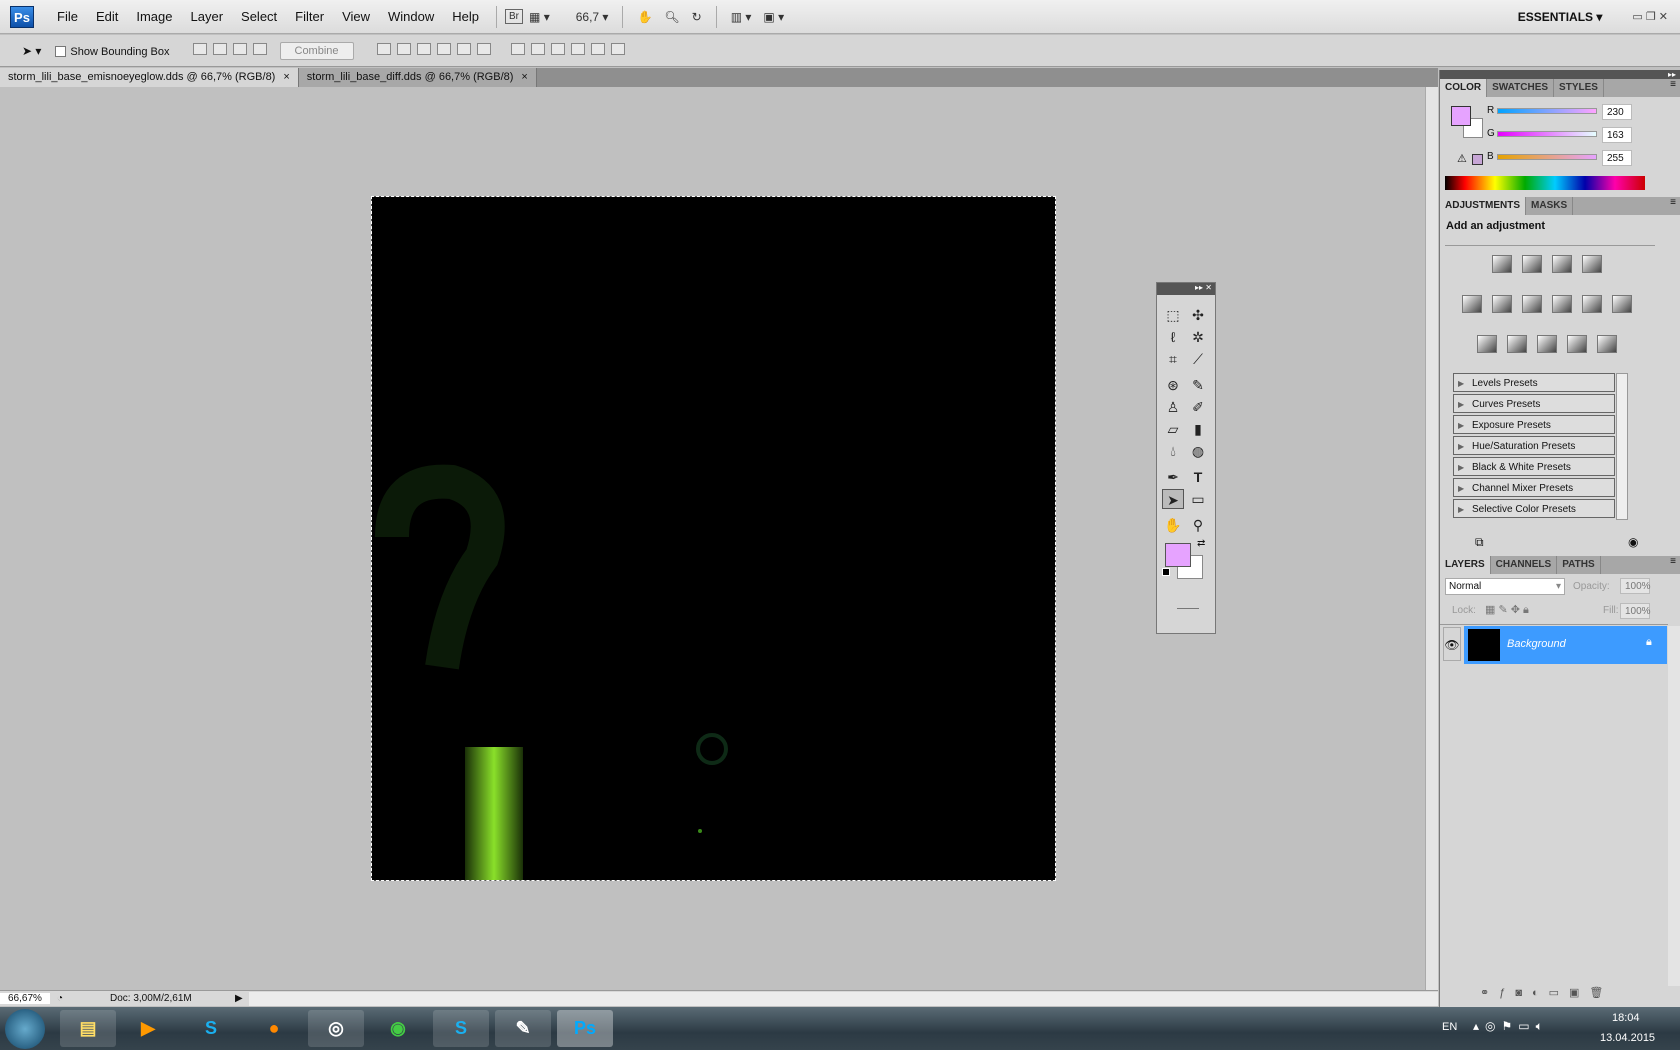  I want to click on gradient-tool-icon: ▮, so click(1198, 429).